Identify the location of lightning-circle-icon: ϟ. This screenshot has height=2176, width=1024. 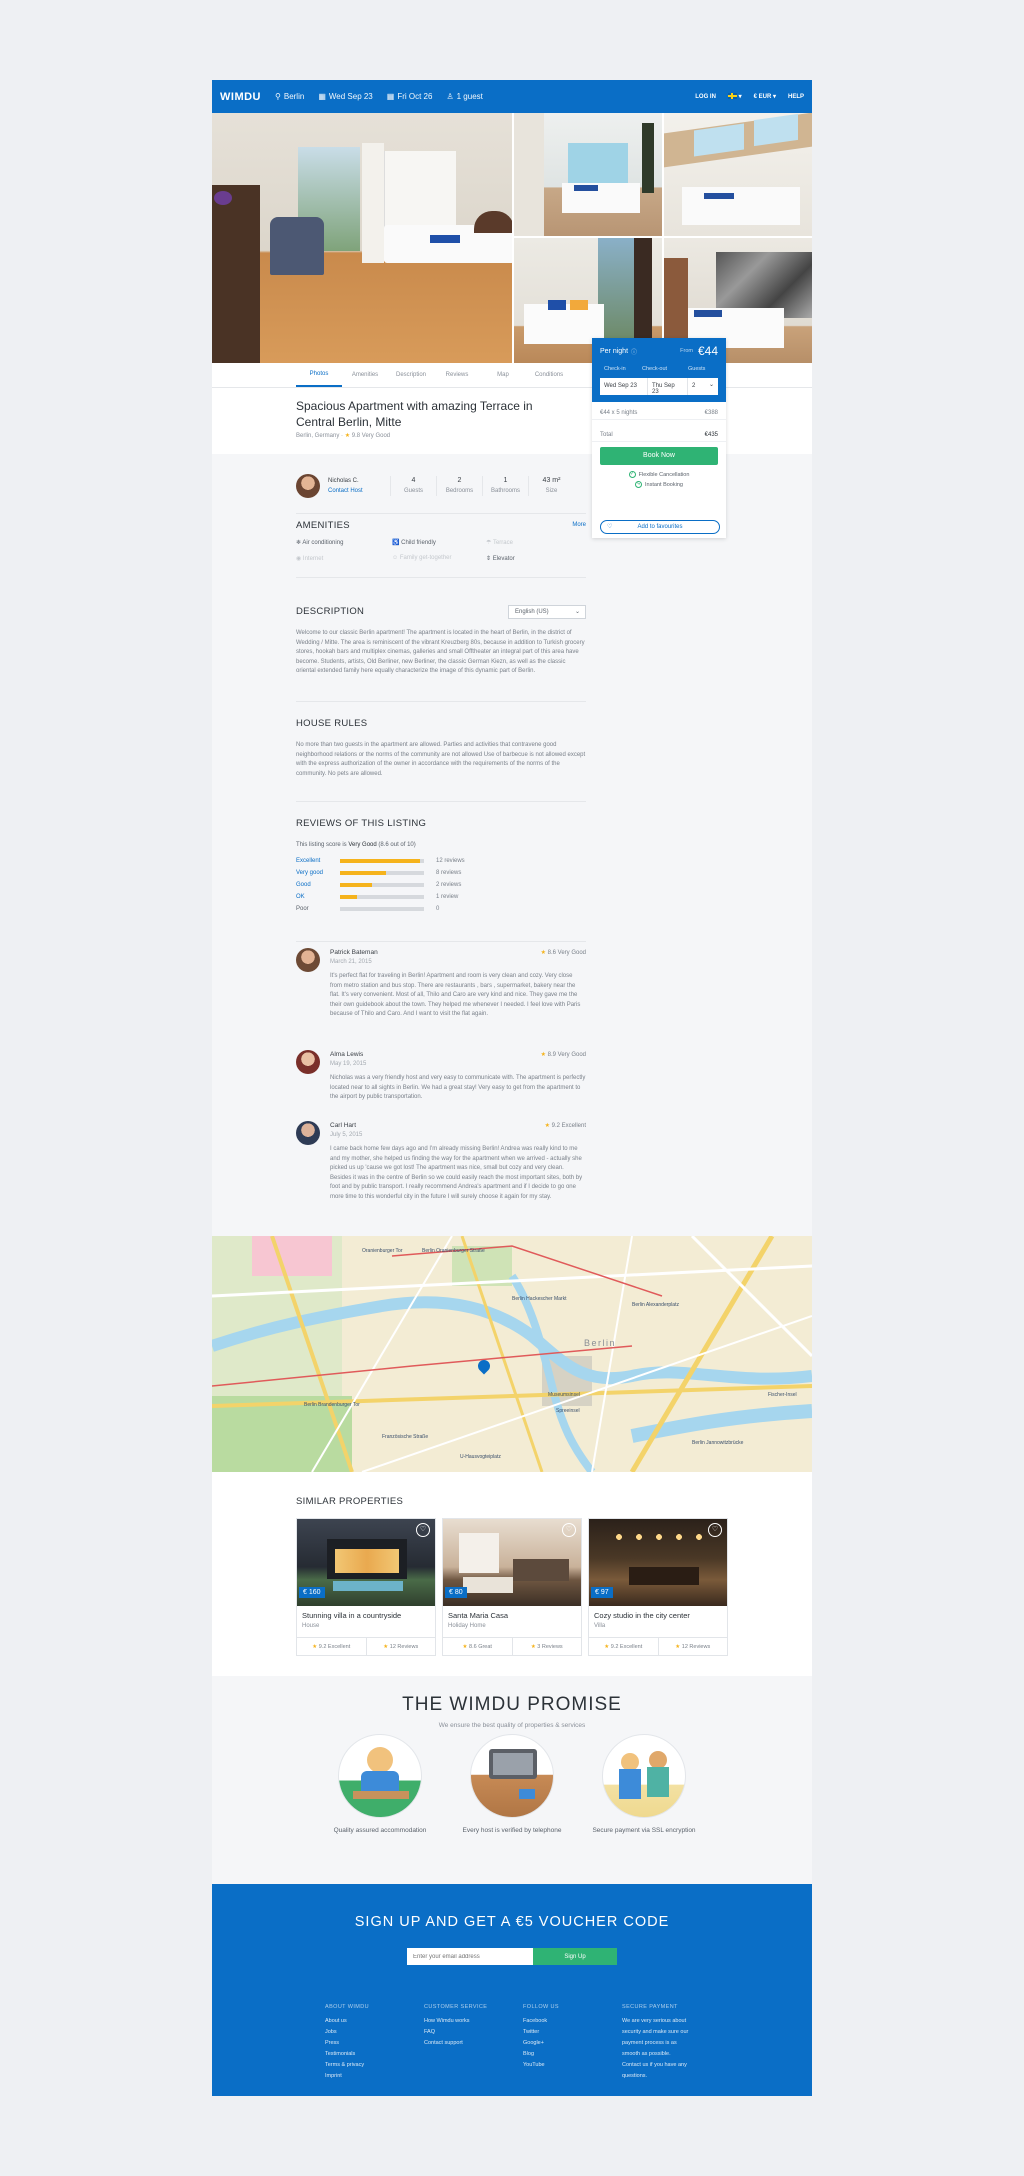
(639, 484).